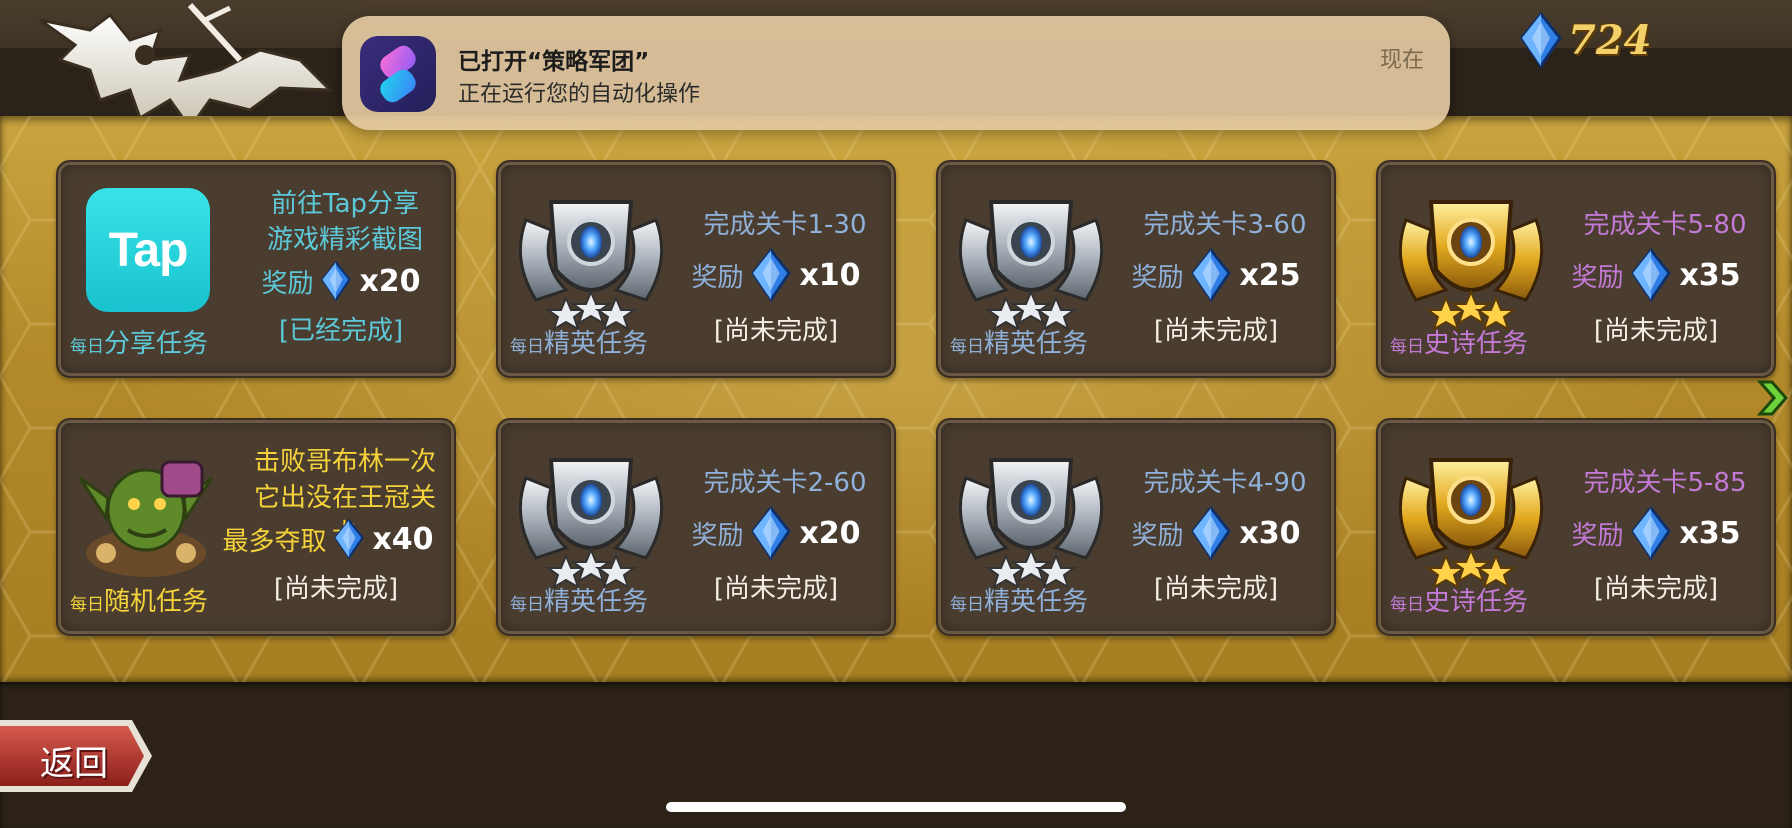 This screenshot has height=828, width=1792. Describe the element at coordinates (1772, 398) in the screenshot. I see `green-chevron-right-icon` at that location.